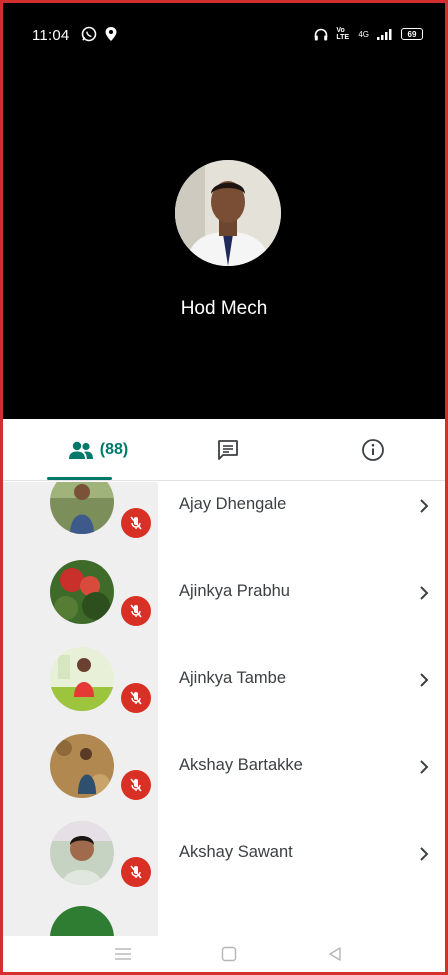 This screenshot has height=975, width=448. What do you see at coordinates (236, 852) in the screenshot?
I see `participant-name: Akshay Sawant` at bounding box center [236, 852].